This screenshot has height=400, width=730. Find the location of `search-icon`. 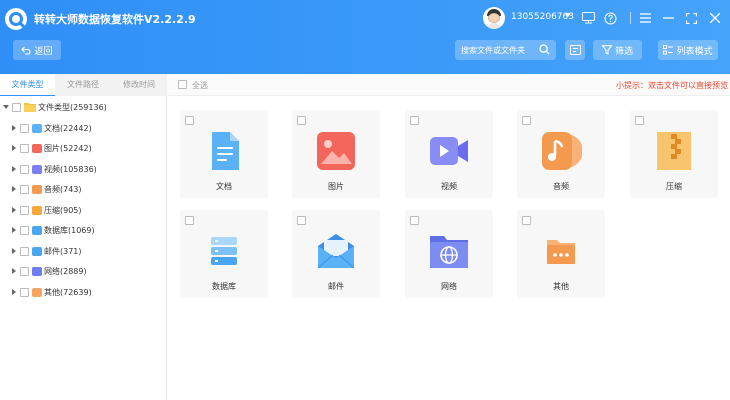

search-icon is located at coordinates (544, 49).